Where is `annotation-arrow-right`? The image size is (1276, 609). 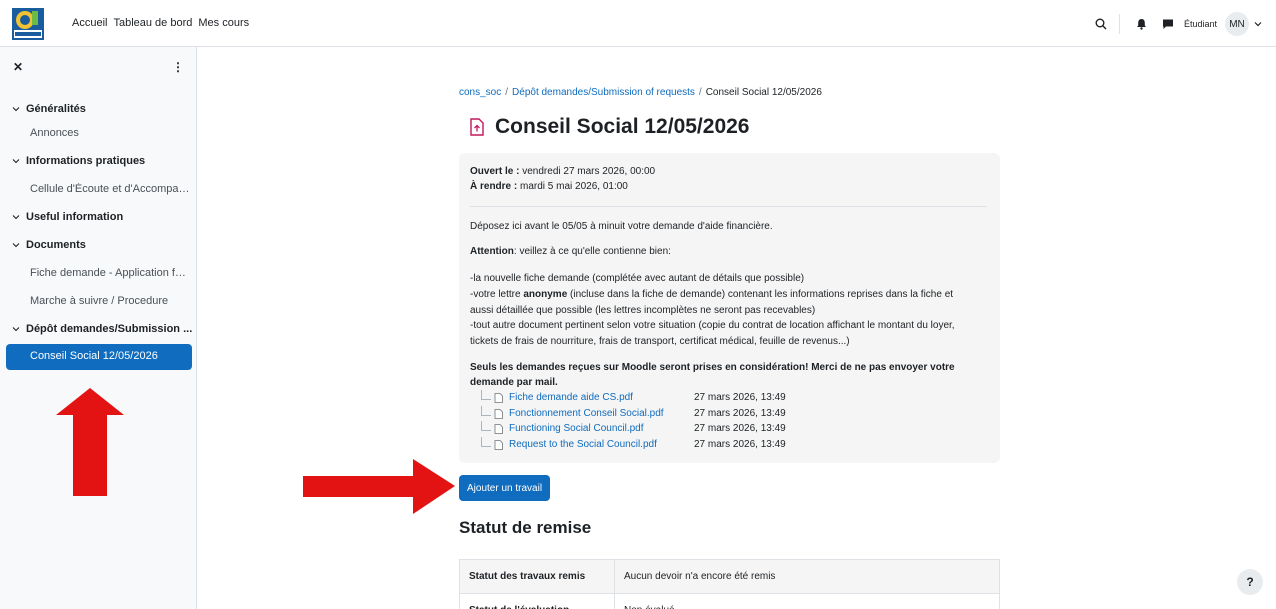 annotation-arrow-right is located at coordinates (379, 486).